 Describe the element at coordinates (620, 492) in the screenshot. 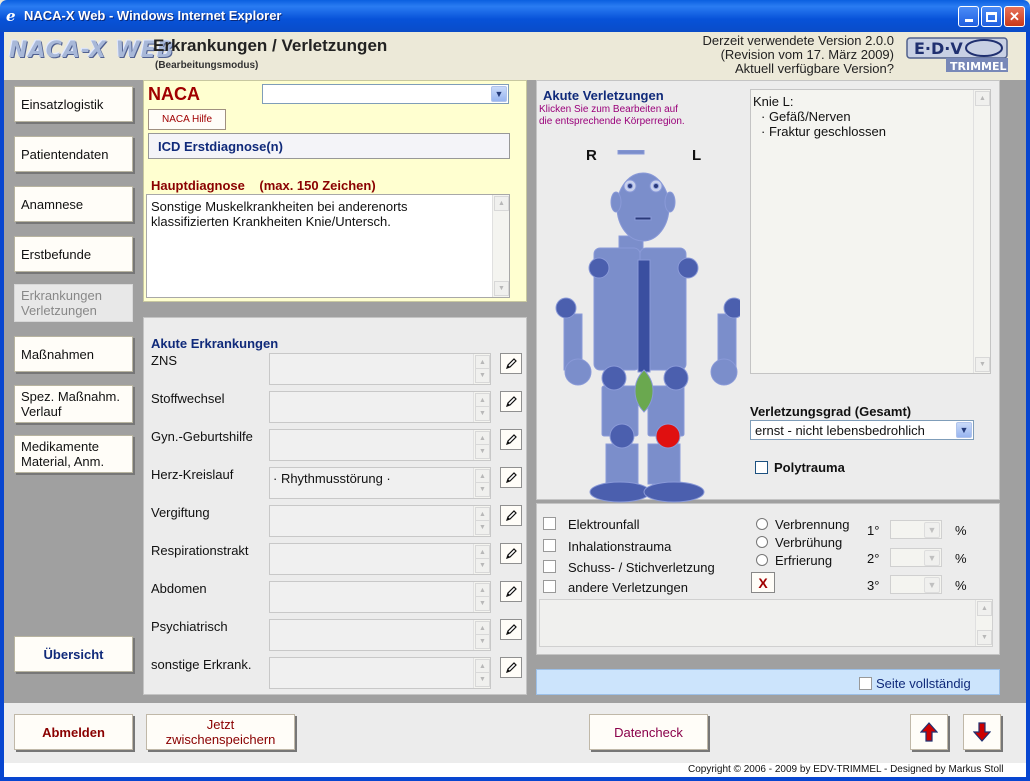

I see `foot-right-region` at that location.